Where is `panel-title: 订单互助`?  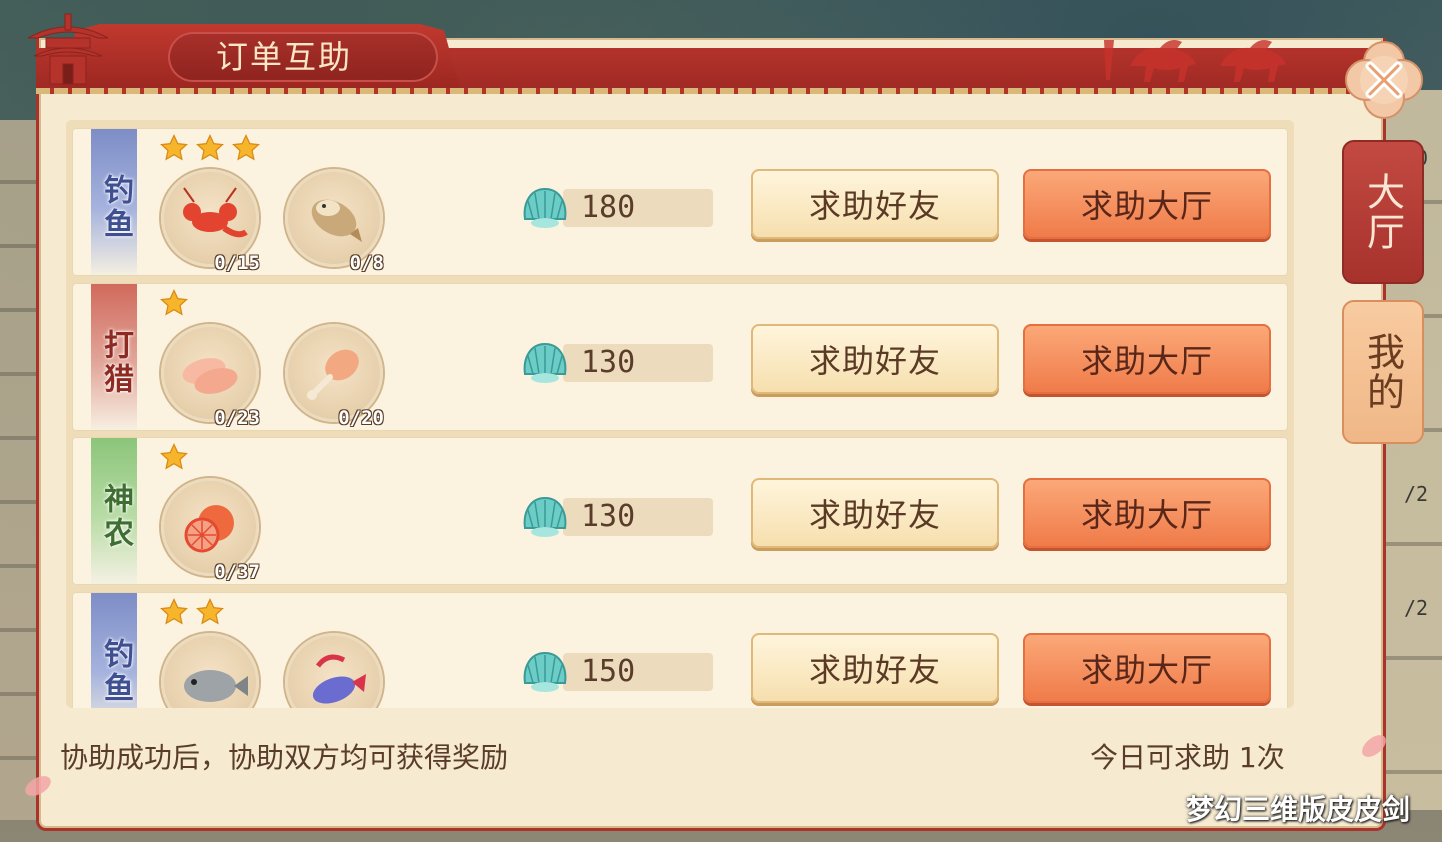
panel-title: 订单互助 is located at coordinates (283, 57).